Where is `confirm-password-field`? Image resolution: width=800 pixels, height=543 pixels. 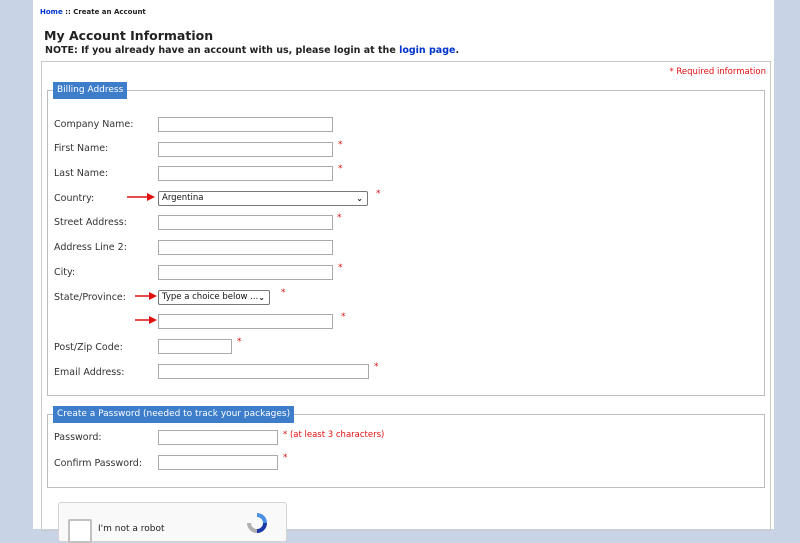
confirm-password-field is located at coordinates (218, 462).